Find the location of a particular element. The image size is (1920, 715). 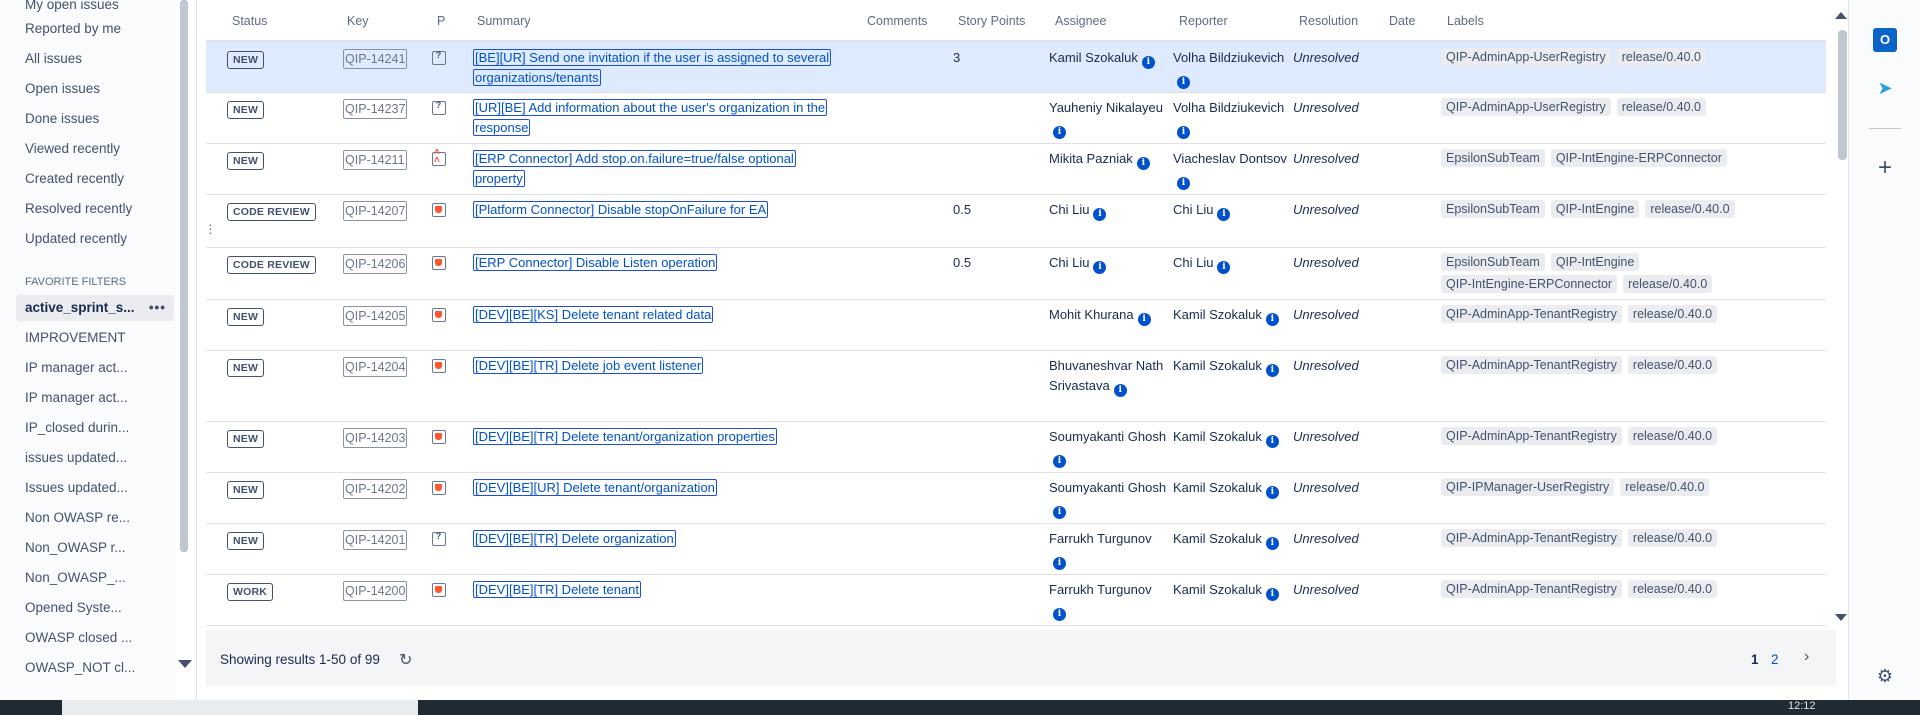

assignee: Farrukh Turgunov i is located at coordinates (1108, 549).